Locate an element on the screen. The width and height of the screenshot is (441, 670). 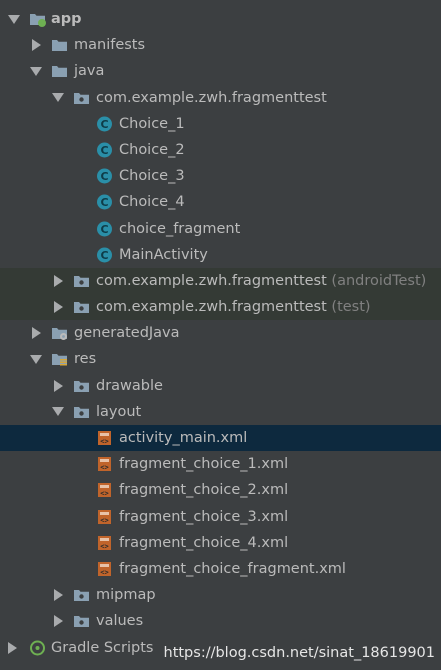
folder-generated-java-label: generatedJava is located at coordinates (127, 333).